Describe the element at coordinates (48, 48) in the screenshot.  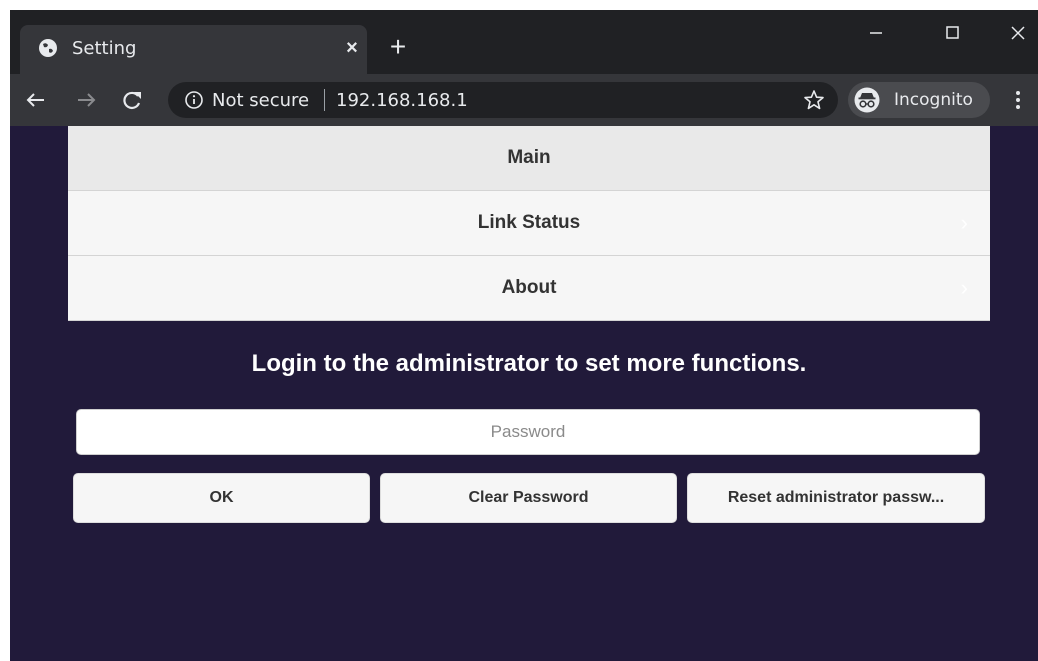
I see `globe-icon` at that location.